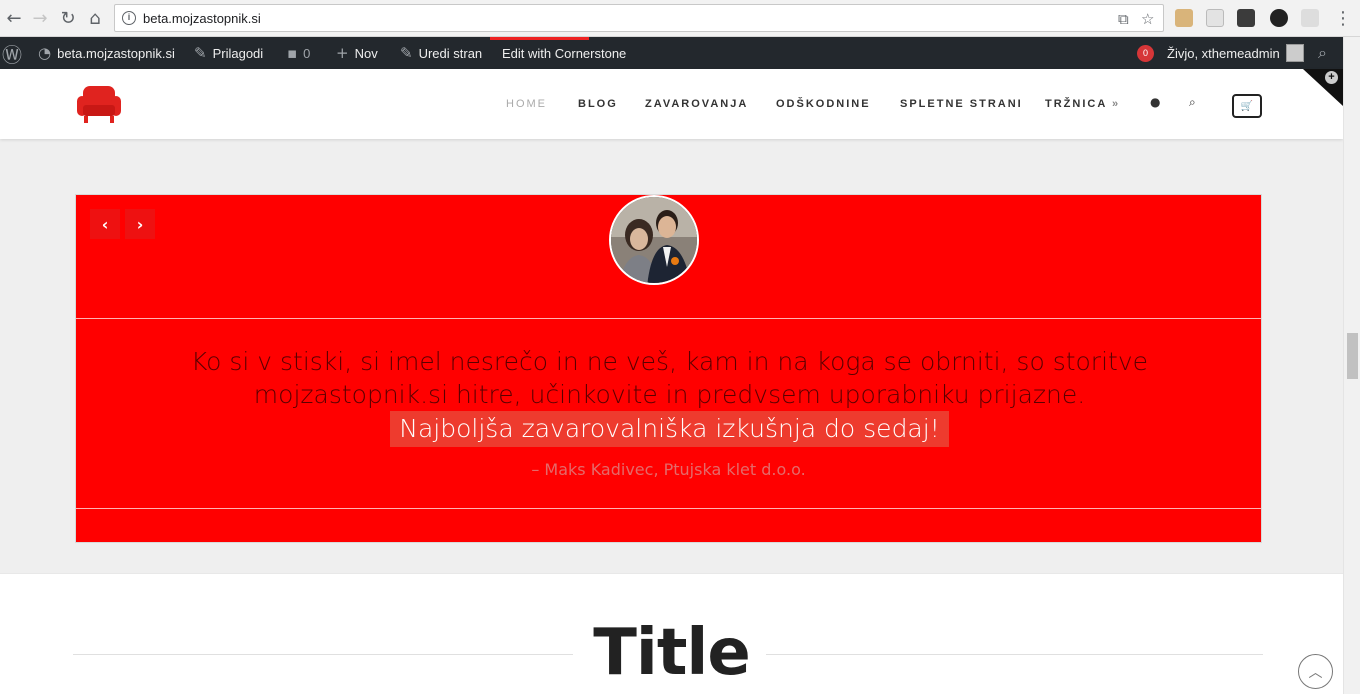  I want to click on new-label: Nov, so click(366, 53).